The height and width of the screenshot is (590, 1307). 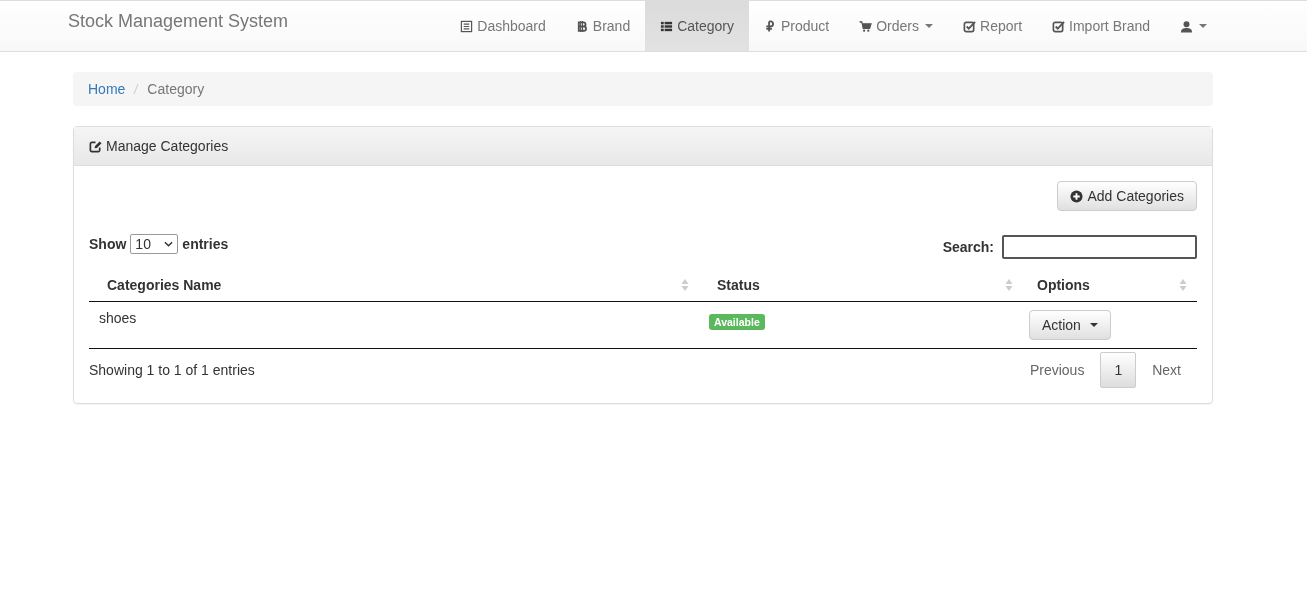 What do you see at coordinates (1070, 325) in the screenshot?
I see `action-button: Action` at bounding box center [1070, 325].